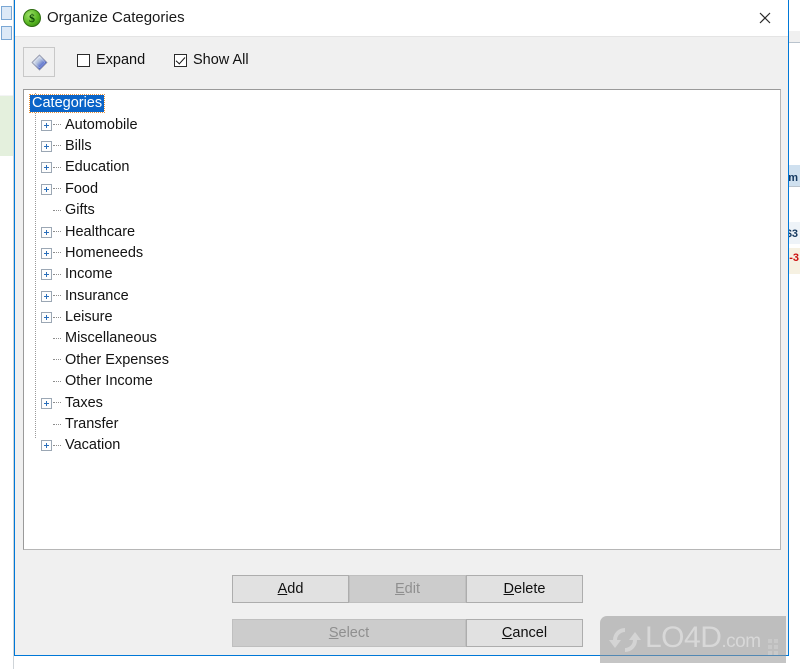 The image size is (800, 669). I want to click on select-button: Select, so click(349, 633).